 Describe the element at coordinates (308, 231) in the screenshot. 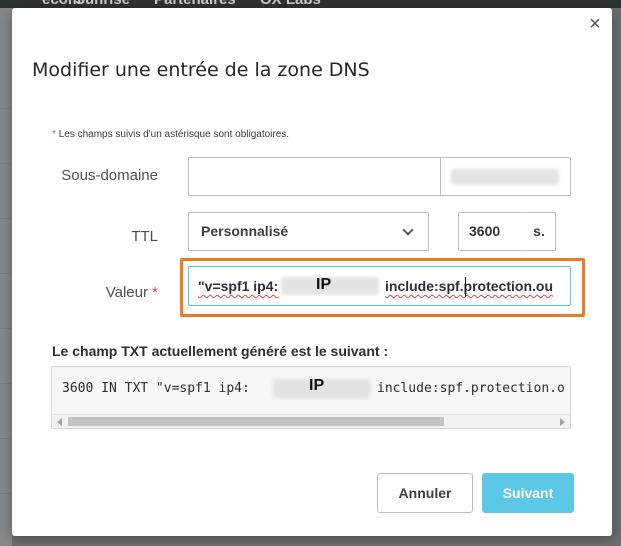

I see `ttl-select: Personnalisé` at that location.